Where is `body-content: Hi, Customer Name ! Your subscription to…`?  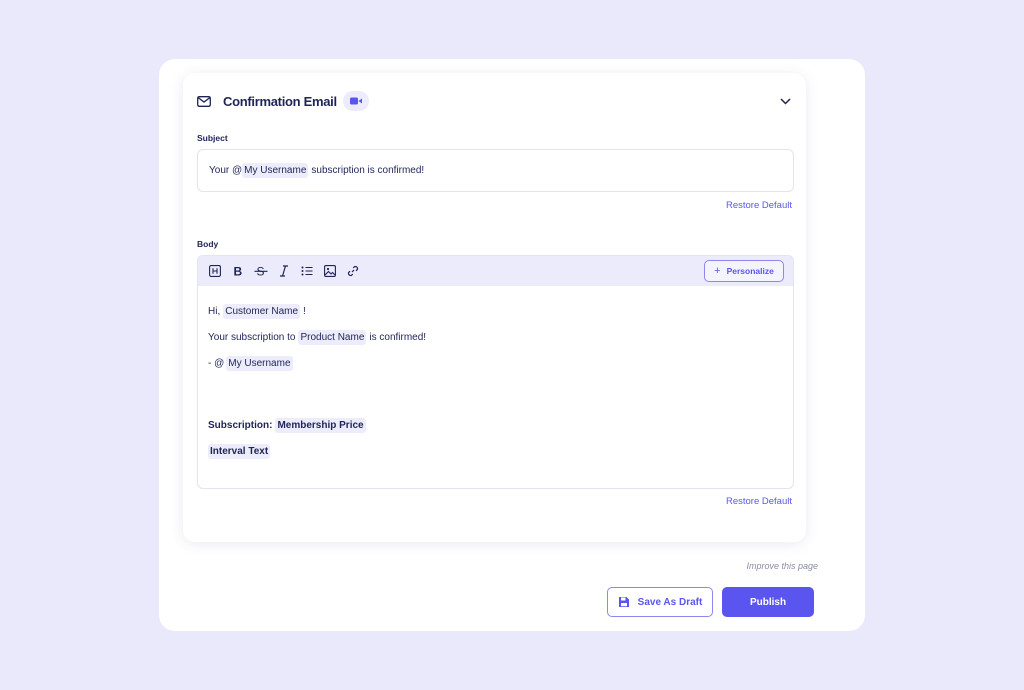 body-content: Hi, Customer Name ! Your subscription to… is located at coordinates (495, 375).